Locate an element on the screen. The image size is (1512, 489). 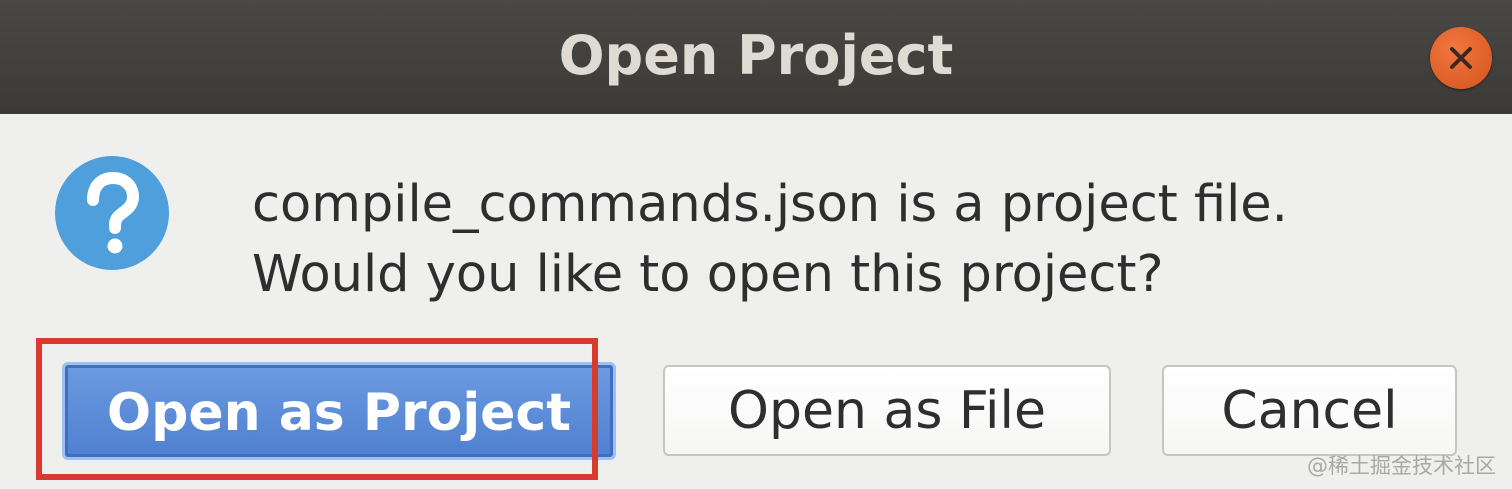
close-button is located at coordinates (1461, 58).